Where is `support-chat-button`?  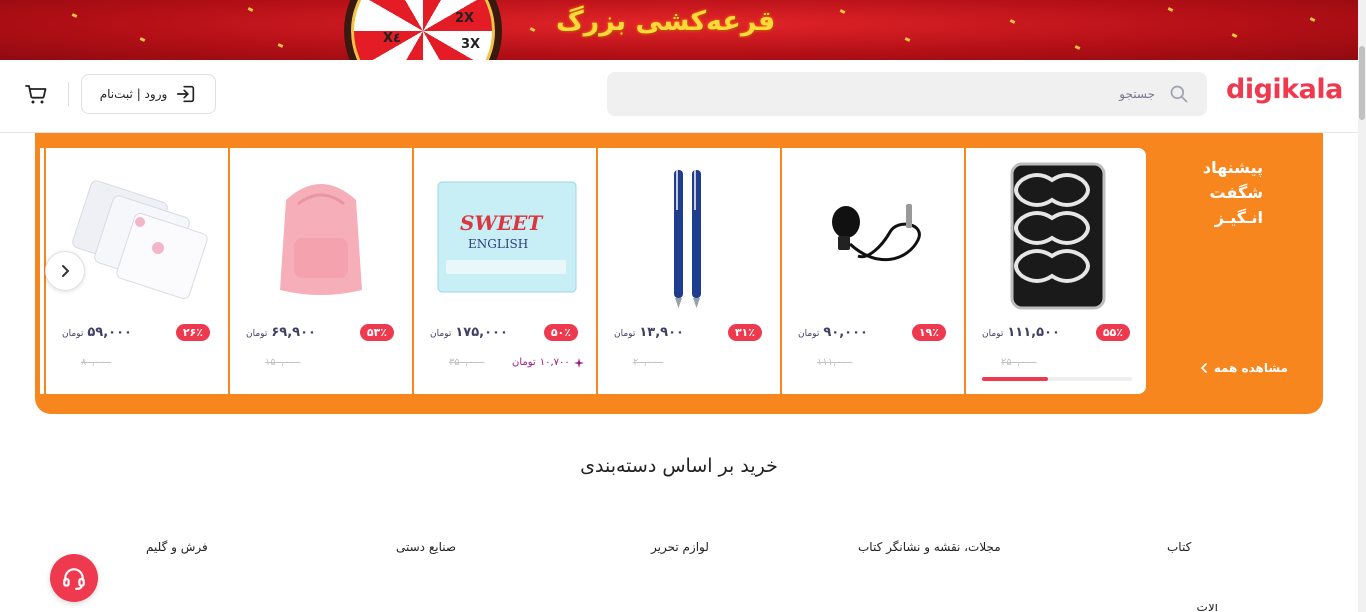 support-chat-button is located at coordinates (74, 578).